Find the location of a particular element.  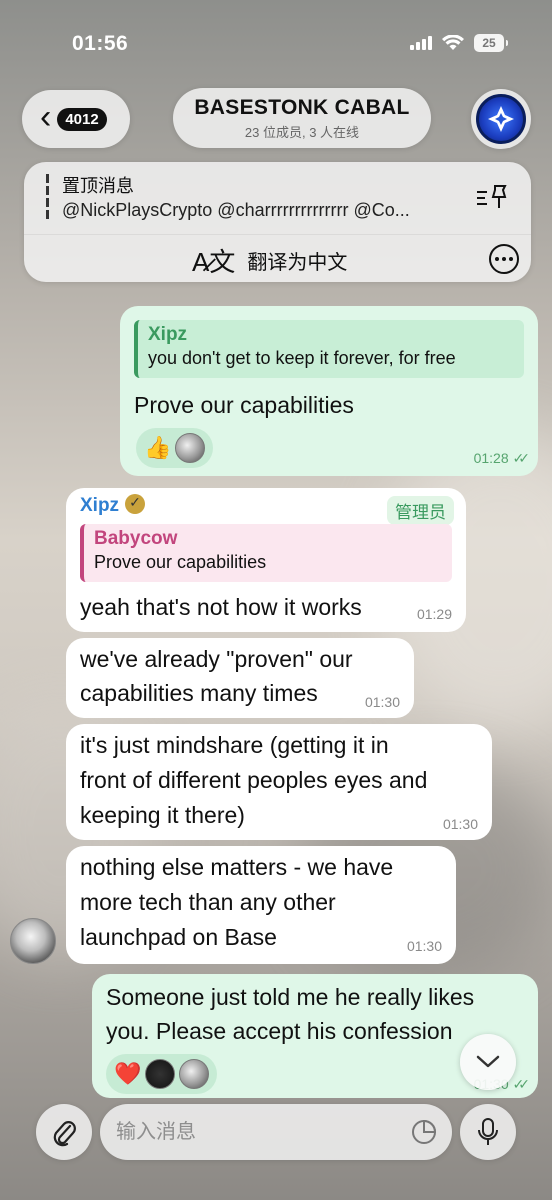

quote-sender: Xipz is located at coordinates (168, 334).